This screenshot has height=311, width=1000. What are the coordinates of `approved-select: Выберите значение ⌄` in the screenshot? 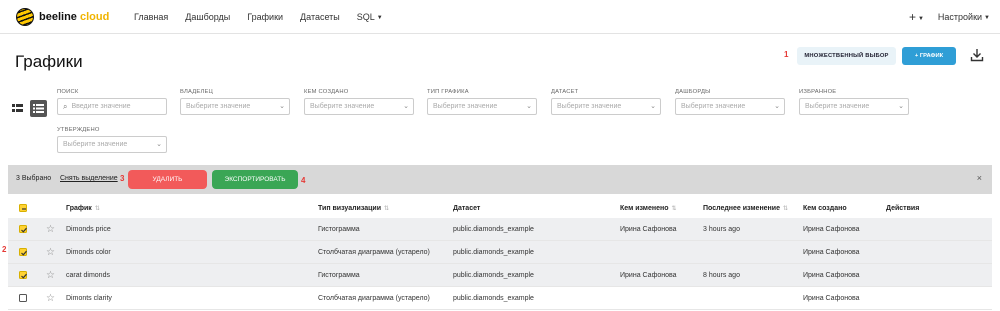 It's located at (112, 144).